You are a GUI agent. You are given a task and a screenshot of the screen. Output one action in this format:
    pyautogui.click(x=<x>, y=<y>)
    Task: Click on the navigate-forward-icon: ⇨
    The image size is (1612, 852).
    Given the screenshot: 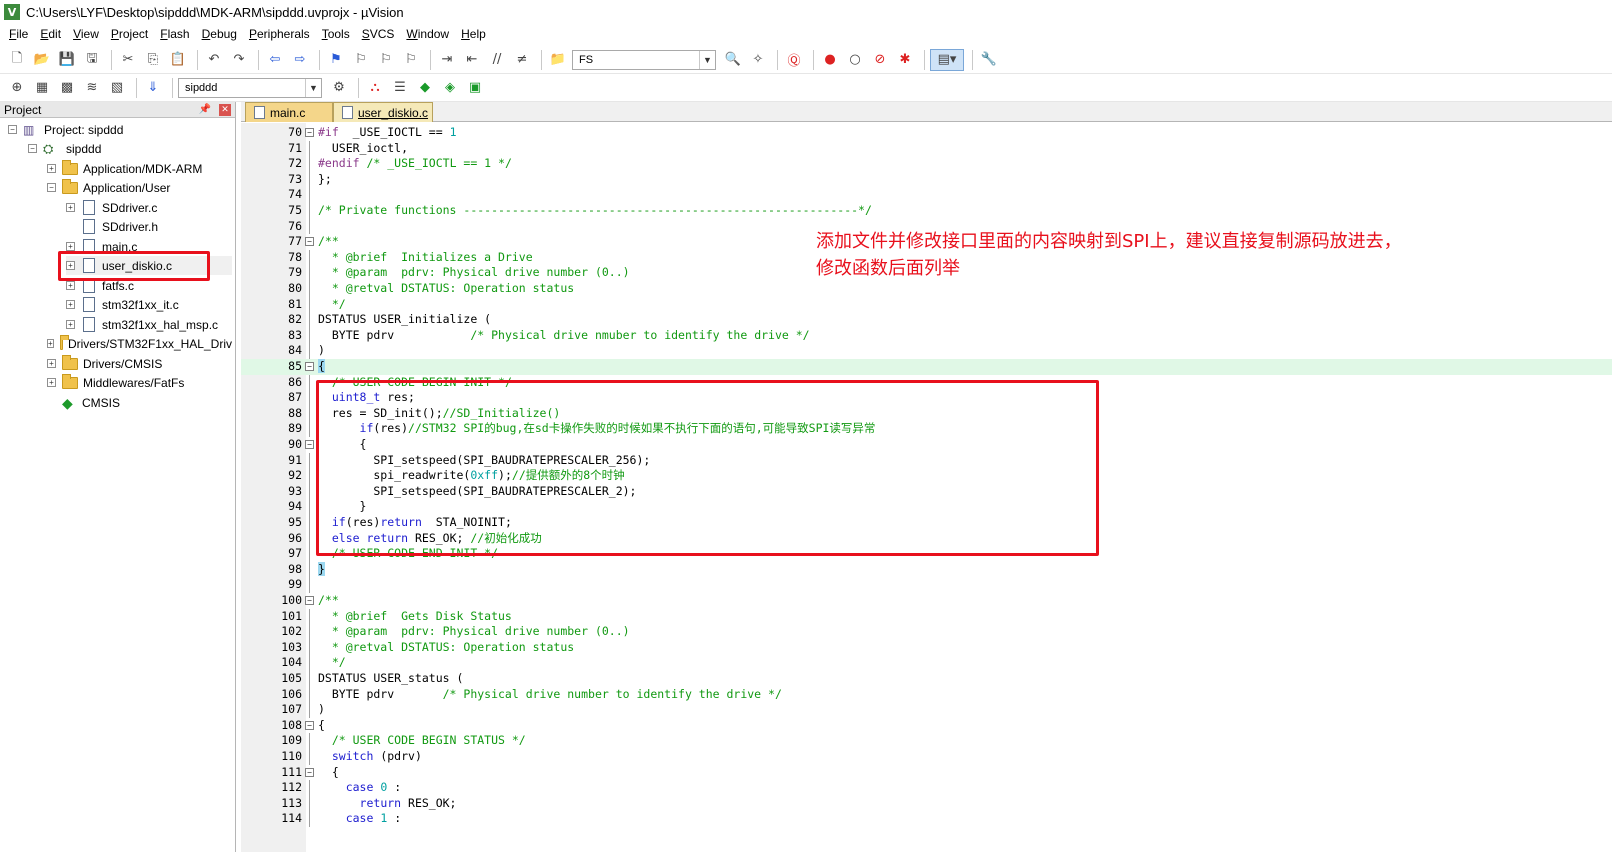 What is the action you would take?
    pyautogui.click(x=300, y=60)
    